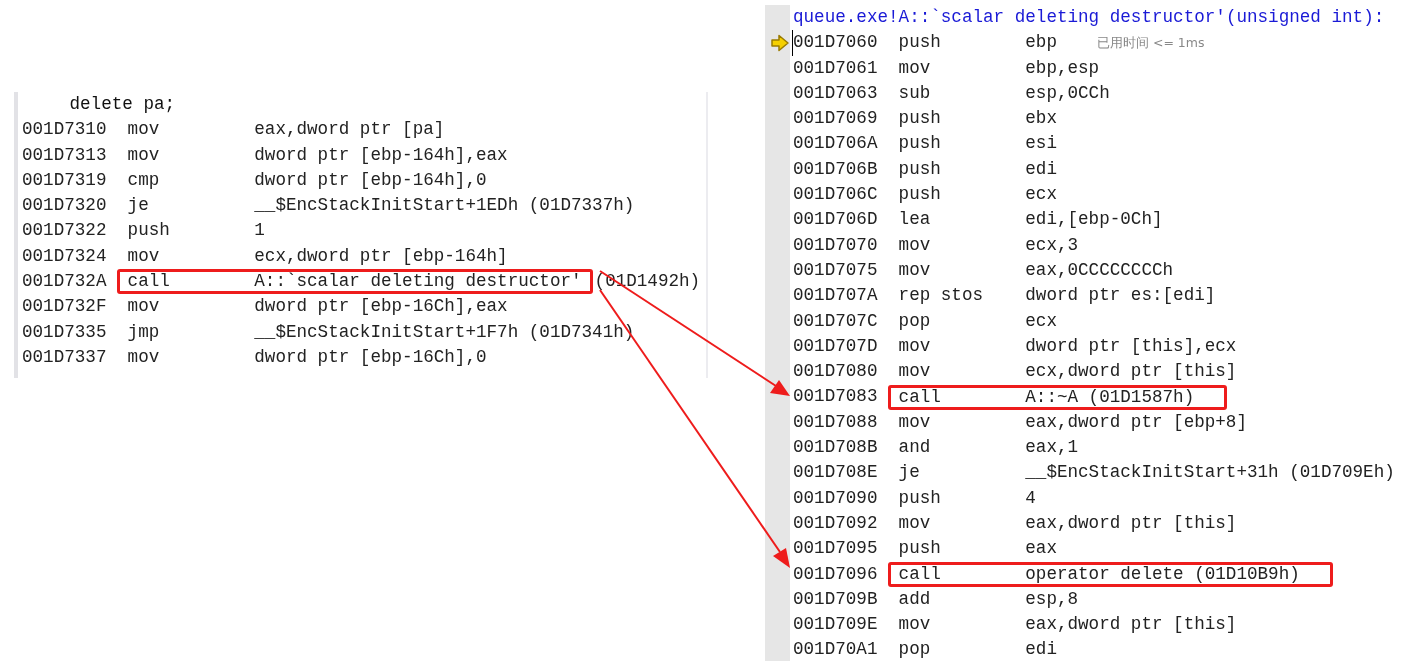  I want to click on mnemonic-text: add, so click(915, 599).